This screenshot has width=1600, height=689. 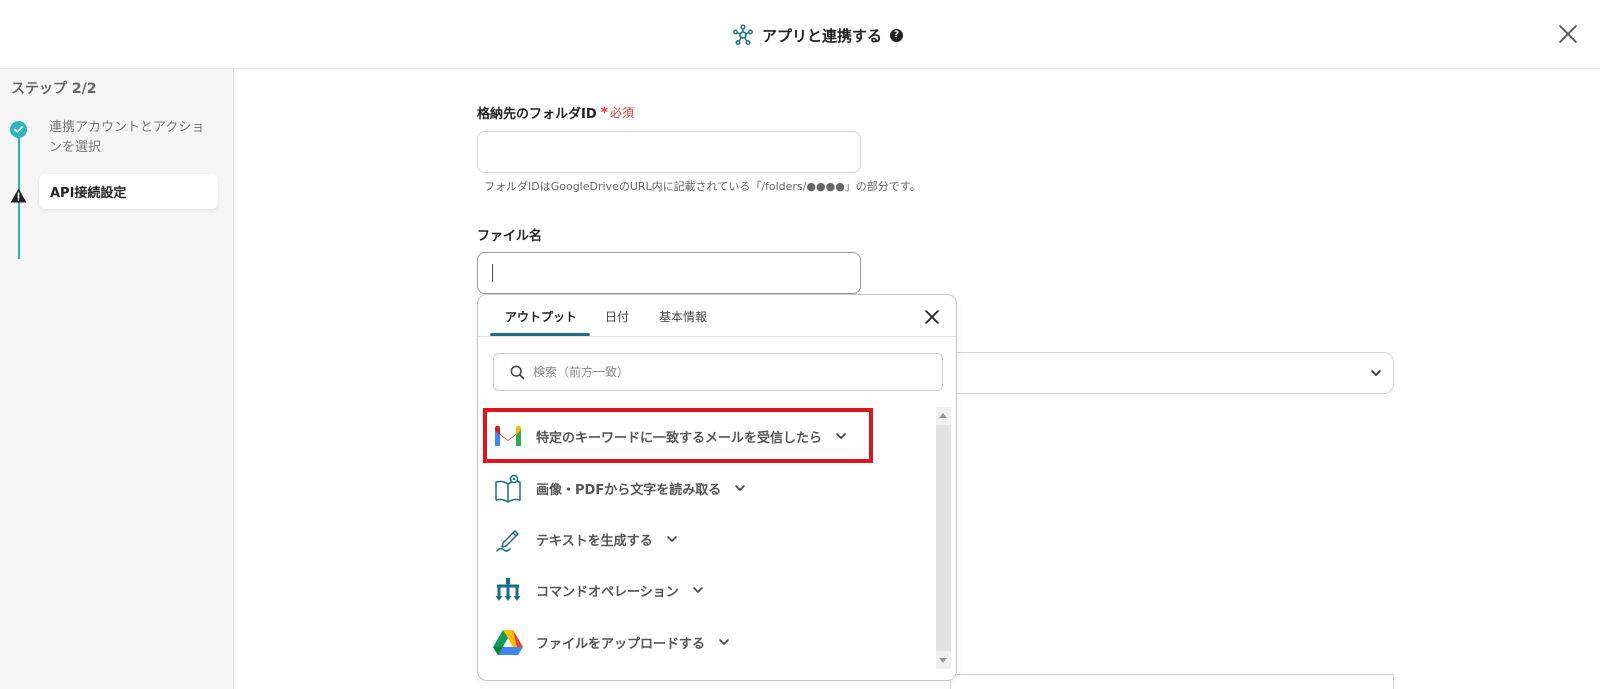 What do you see at coordinates (508, 539) in the screenshot?
I see `pen-icon` at bounding box center [508, 539].